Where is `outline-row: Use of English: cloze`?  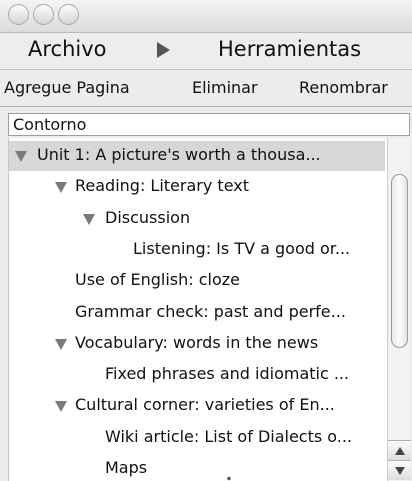 outline-row: Use of English: cloze is located at coordinates (197, 281).